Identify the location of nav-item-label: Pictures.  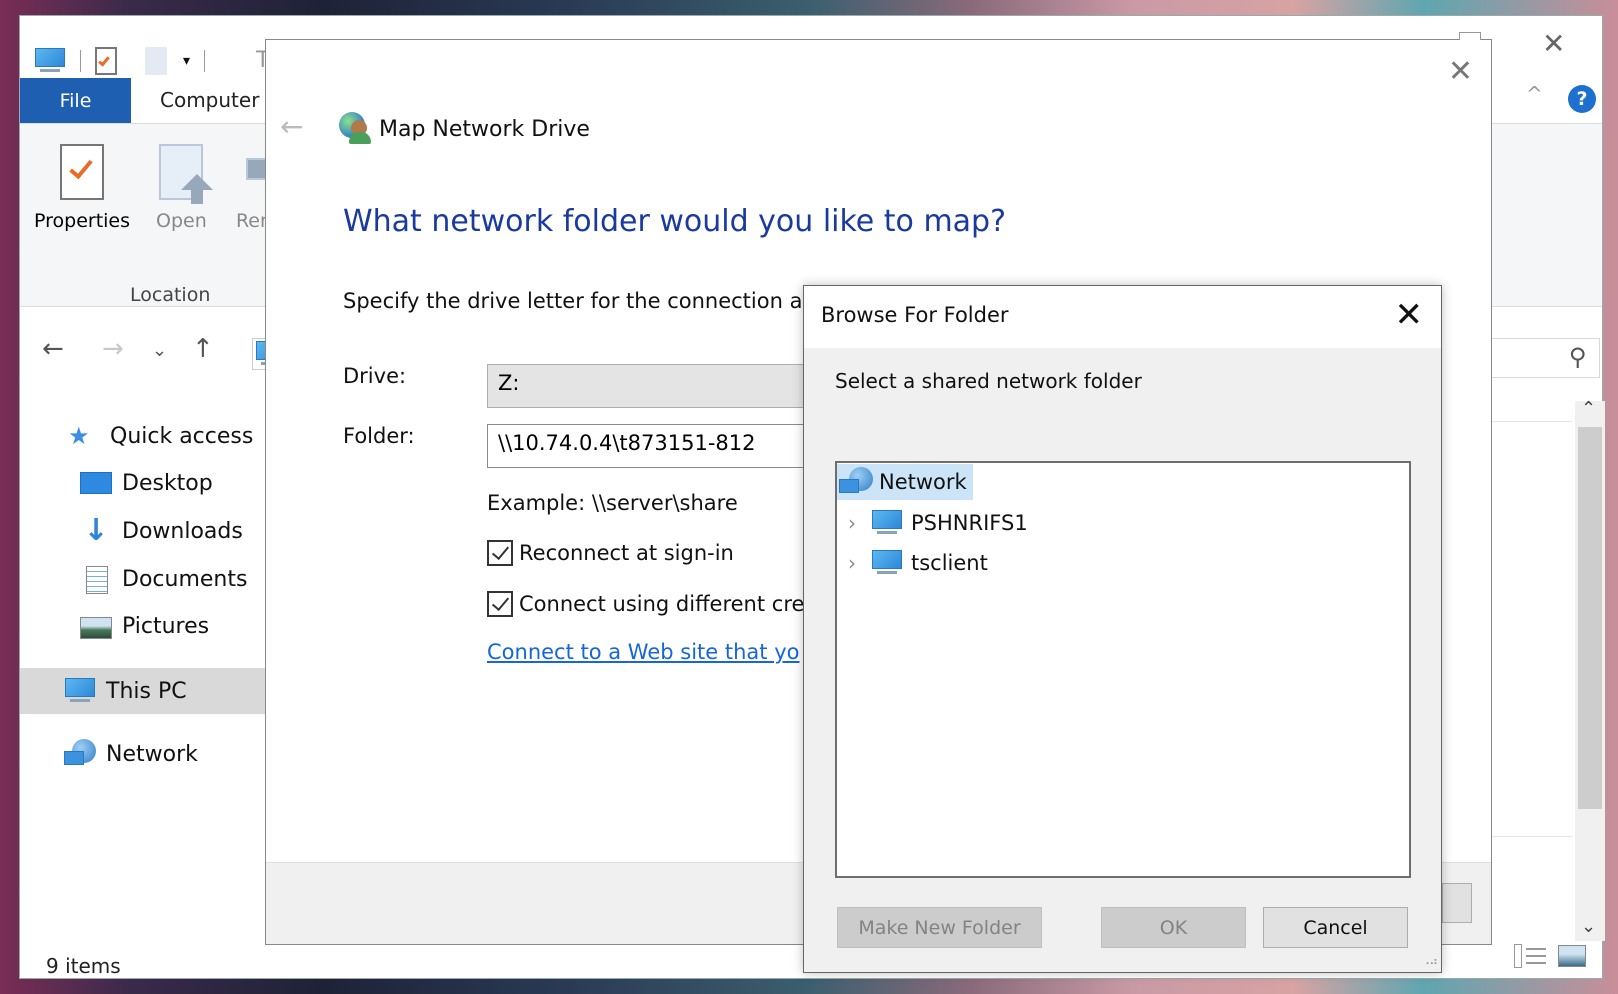
(166, 626).